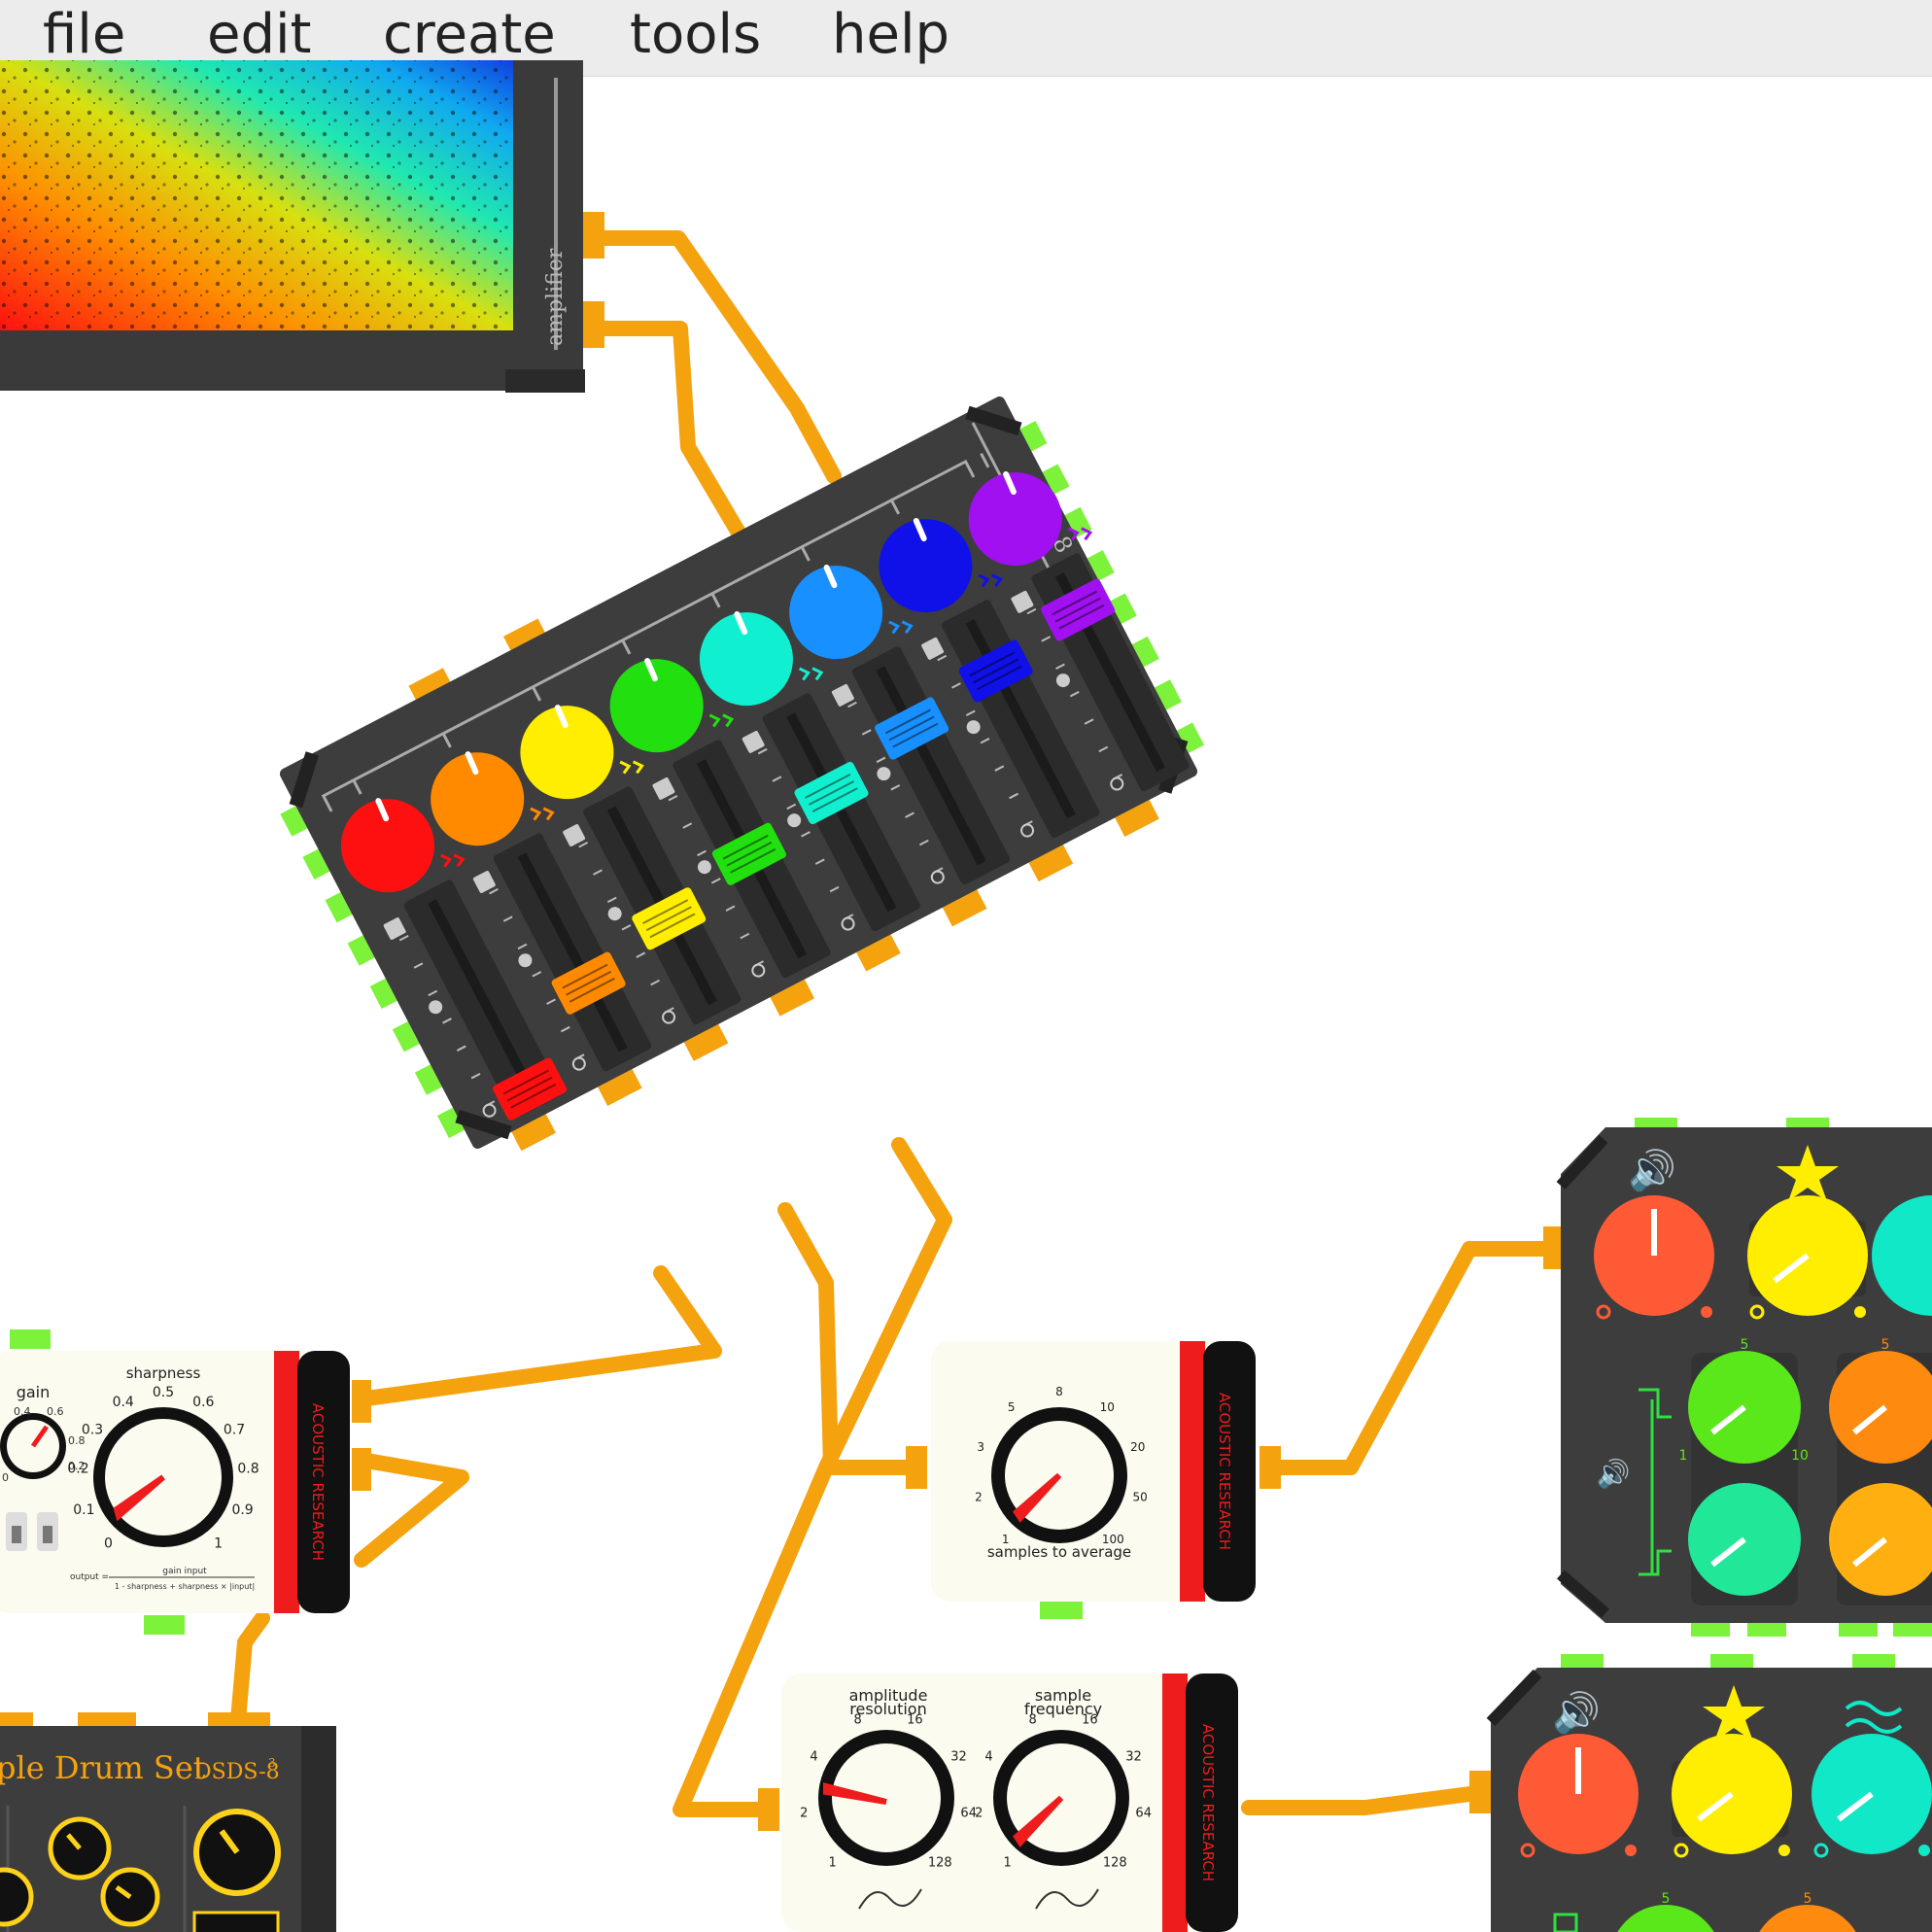 The height and width of the screenshot is (1932, 1932). I want to click on sharpness-tick-label: 0.3, so click(92, 1430).